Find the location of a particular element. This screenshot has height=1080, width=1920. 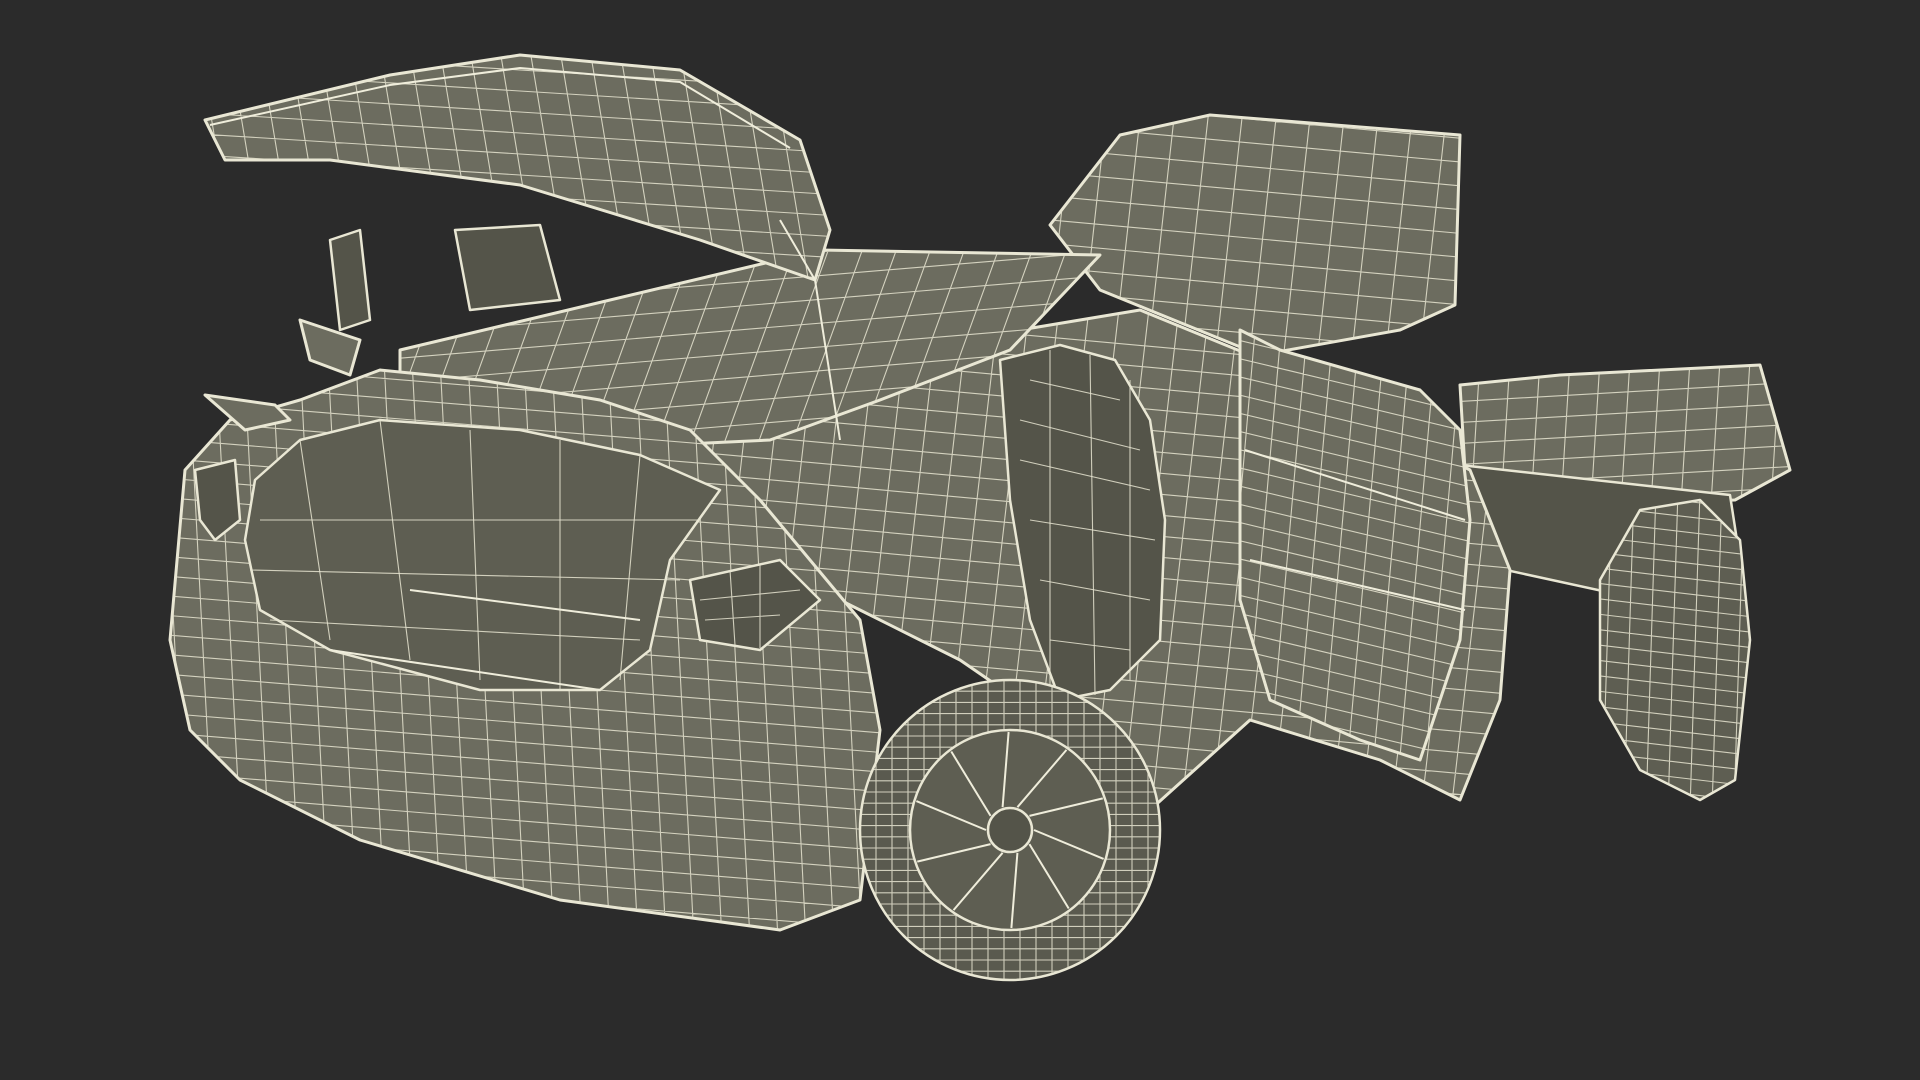

front-wheel is located at coordinates (1010, 830).